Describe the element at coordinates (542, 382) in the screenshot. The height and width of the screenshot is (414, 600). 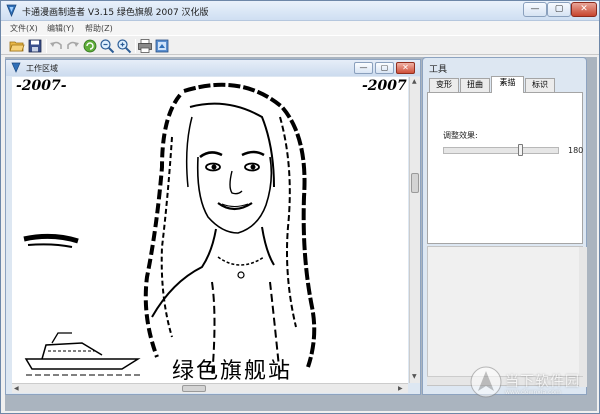
I see `logo-text: 当下软件园` at that location.